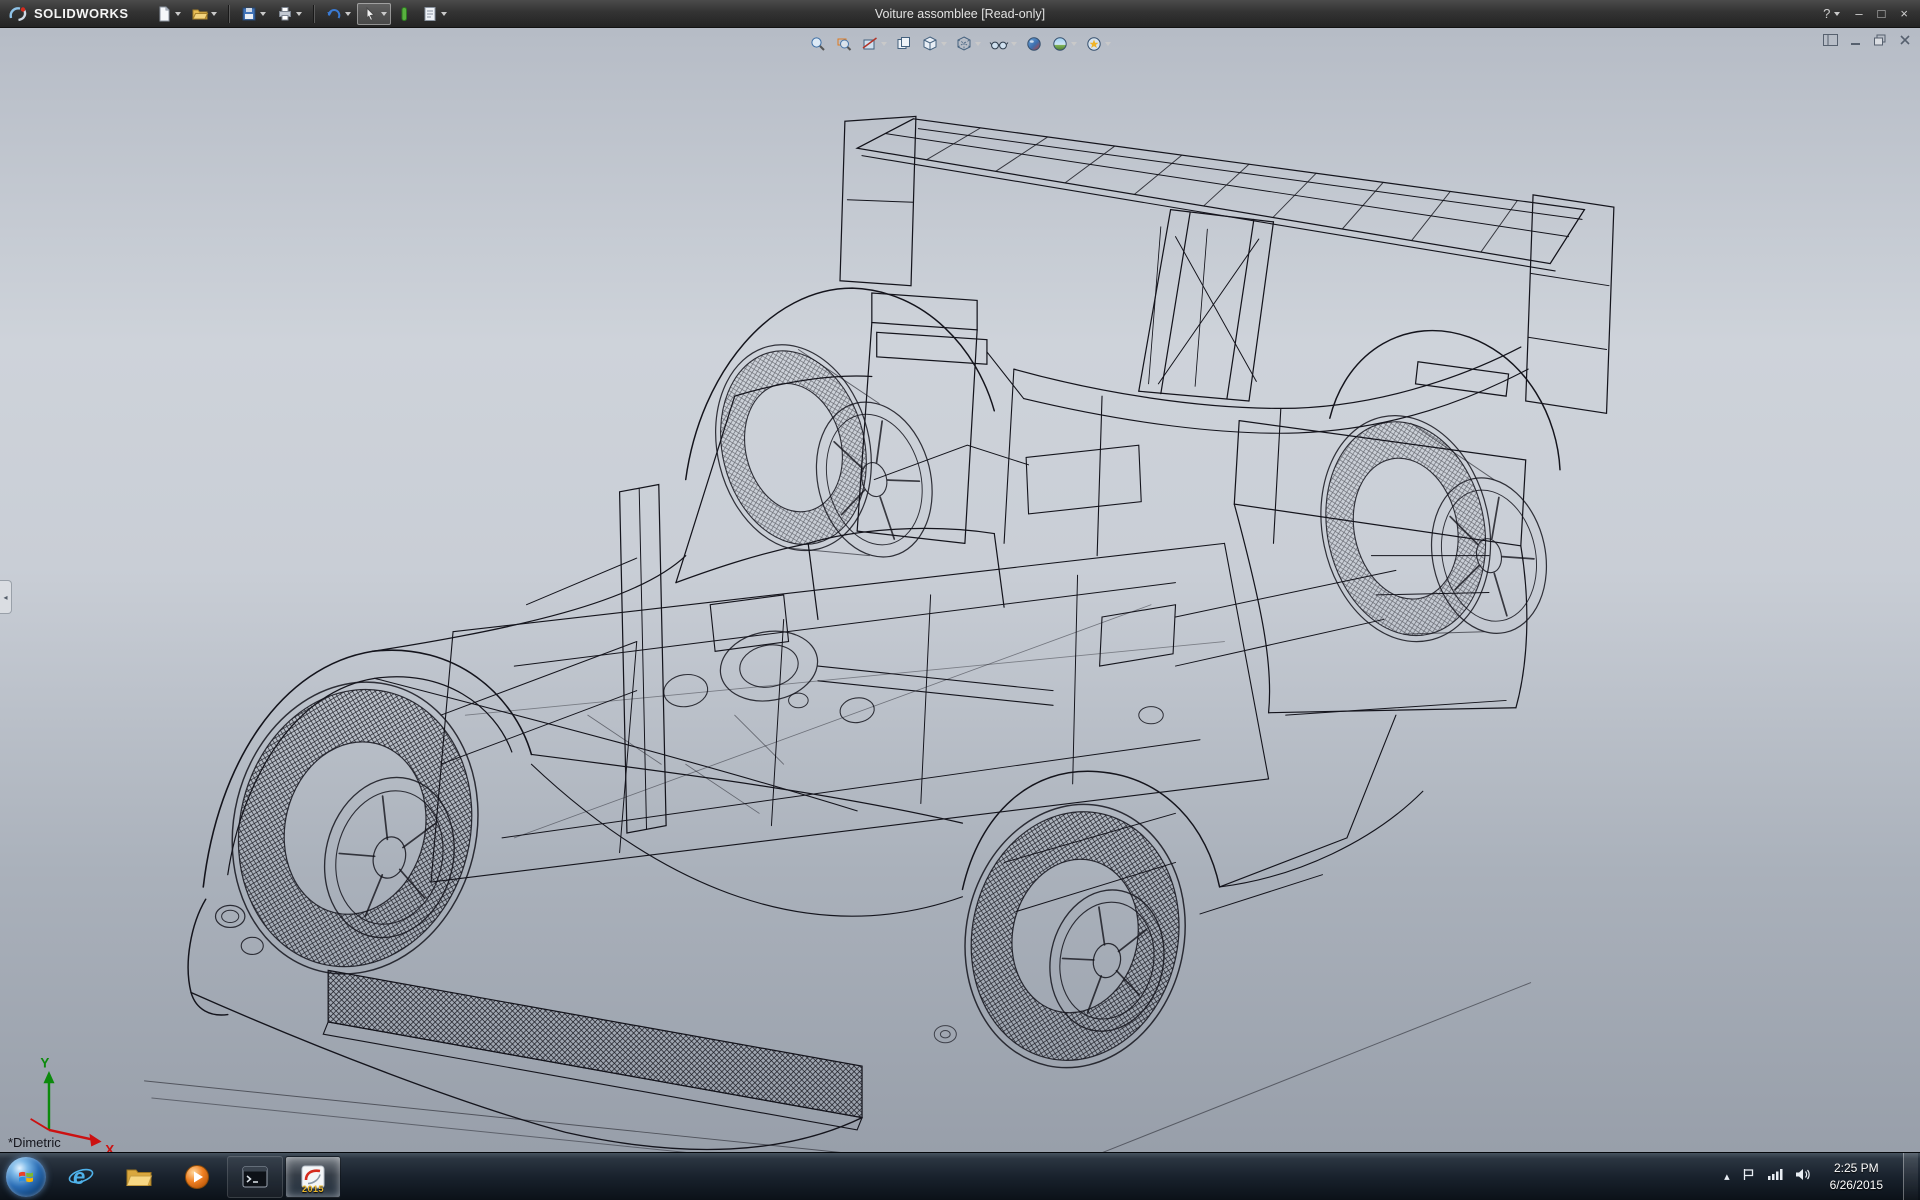  What do you see at coordinates (34, 1142) in the screenshot?
I see `view-orientation-label: *Dimetric` at bounding box center [34, 1142].